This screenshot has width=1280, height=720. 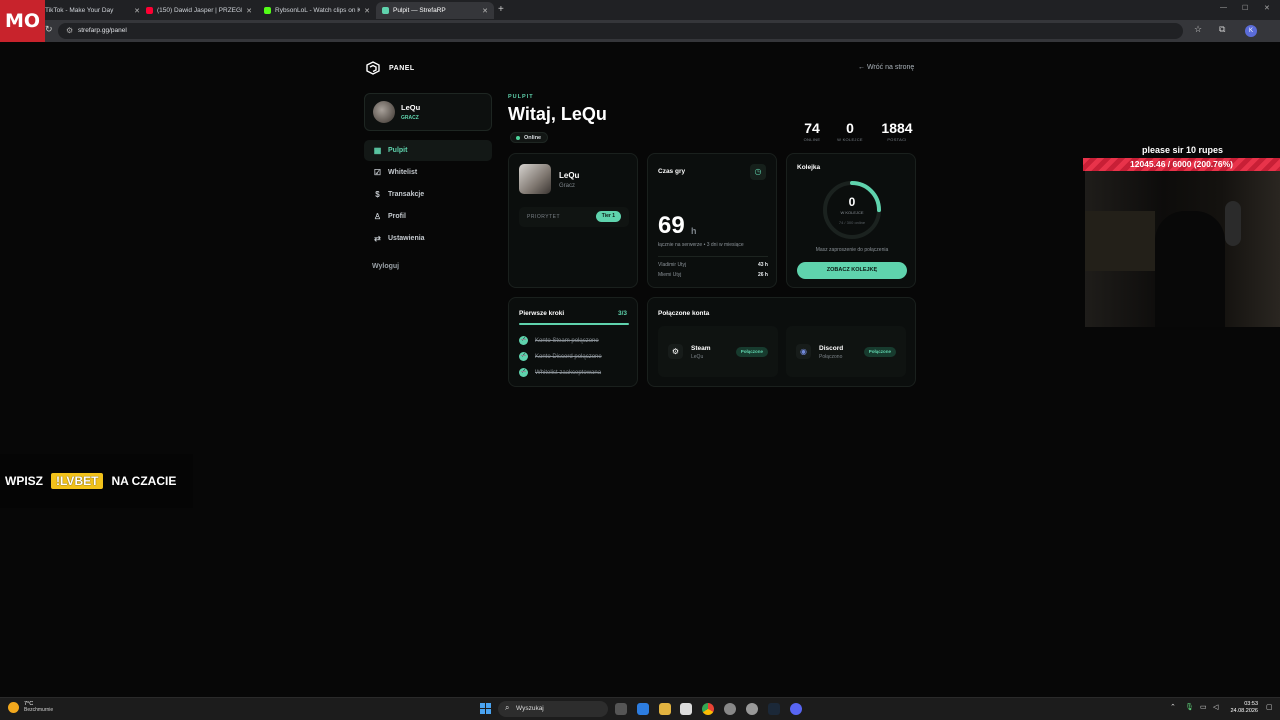 What do you see at coordinates (485, 708) in the screenshot?
I see `start-button` at bounding box center [485, 708].